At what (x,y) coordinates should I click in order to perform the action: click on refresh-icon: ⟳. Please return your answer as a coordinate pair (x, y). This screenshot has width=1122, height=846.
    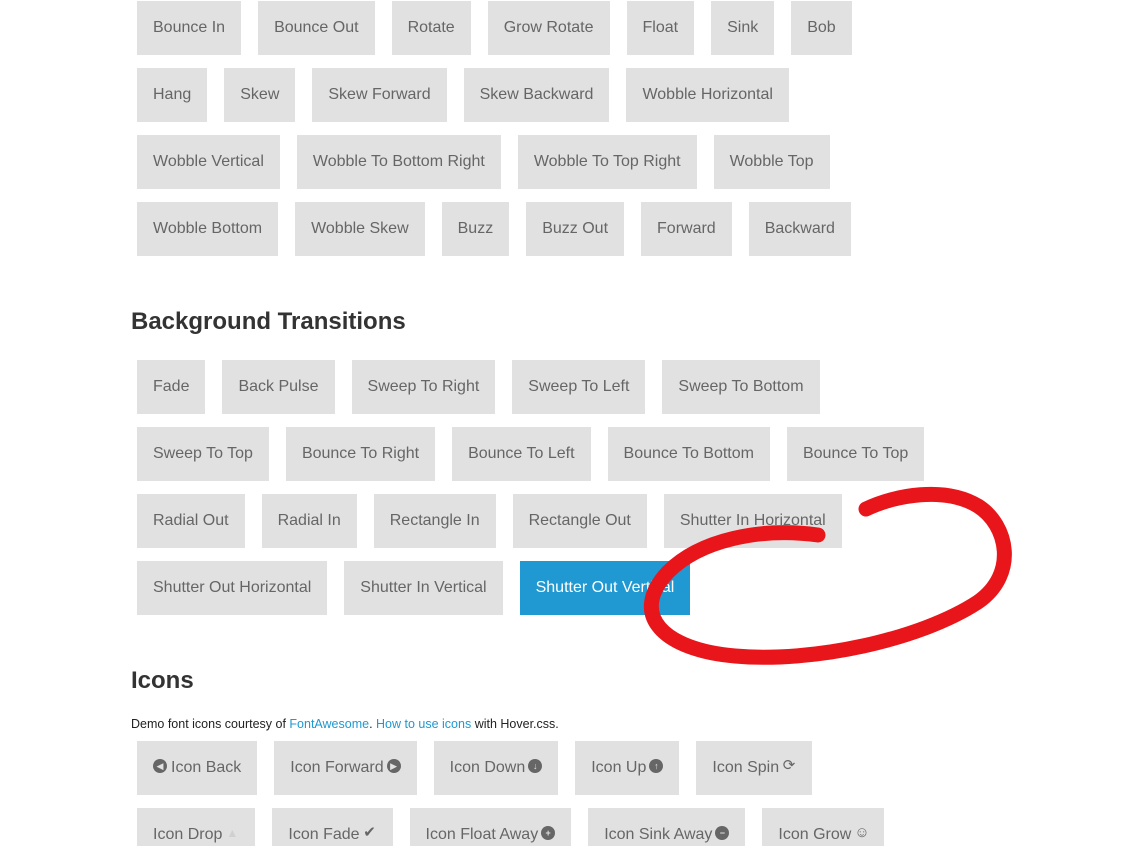
    Looking at the image, I should click on (789, 766).